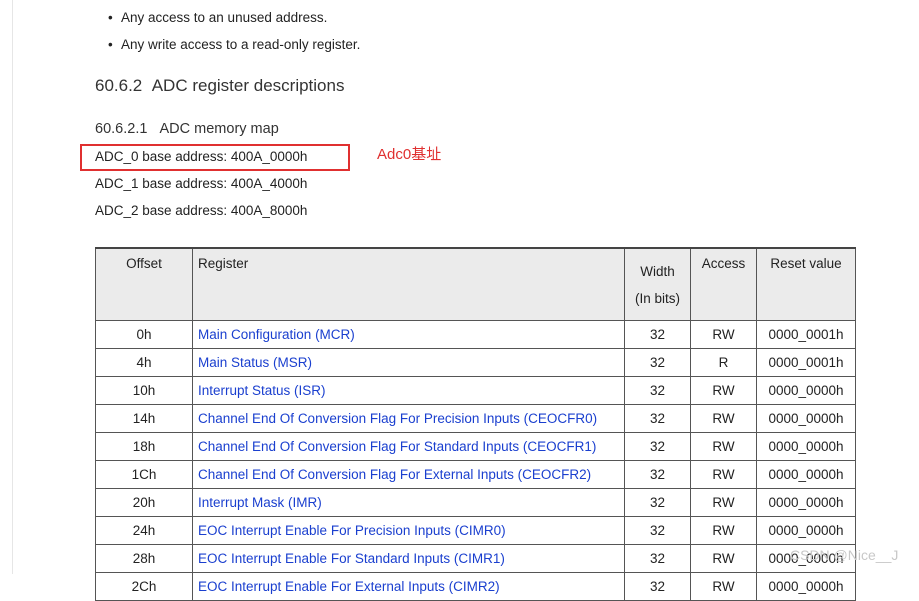  What do you see at coordinates (201, 210) in the screenshot?
I see `base-address-adc2: ADC_2 base address: 400A_8000h` at bounding box center [201, 210].